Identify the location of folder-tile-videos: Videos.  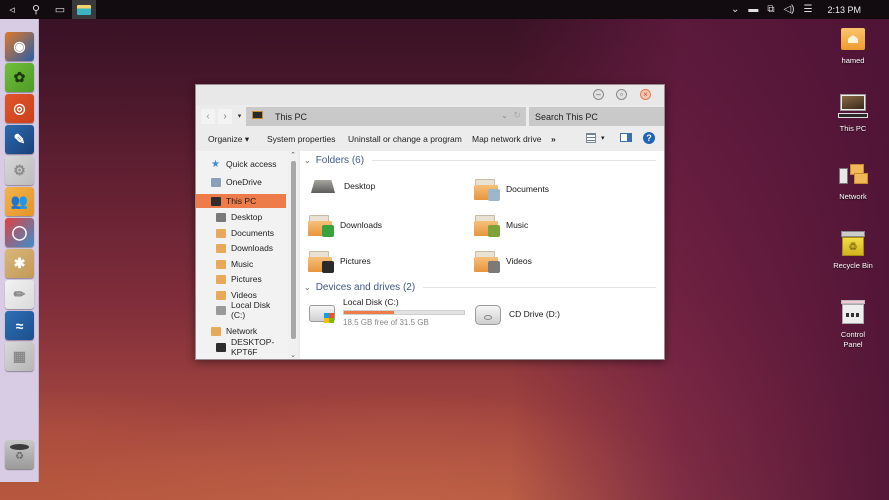
(503, 261).